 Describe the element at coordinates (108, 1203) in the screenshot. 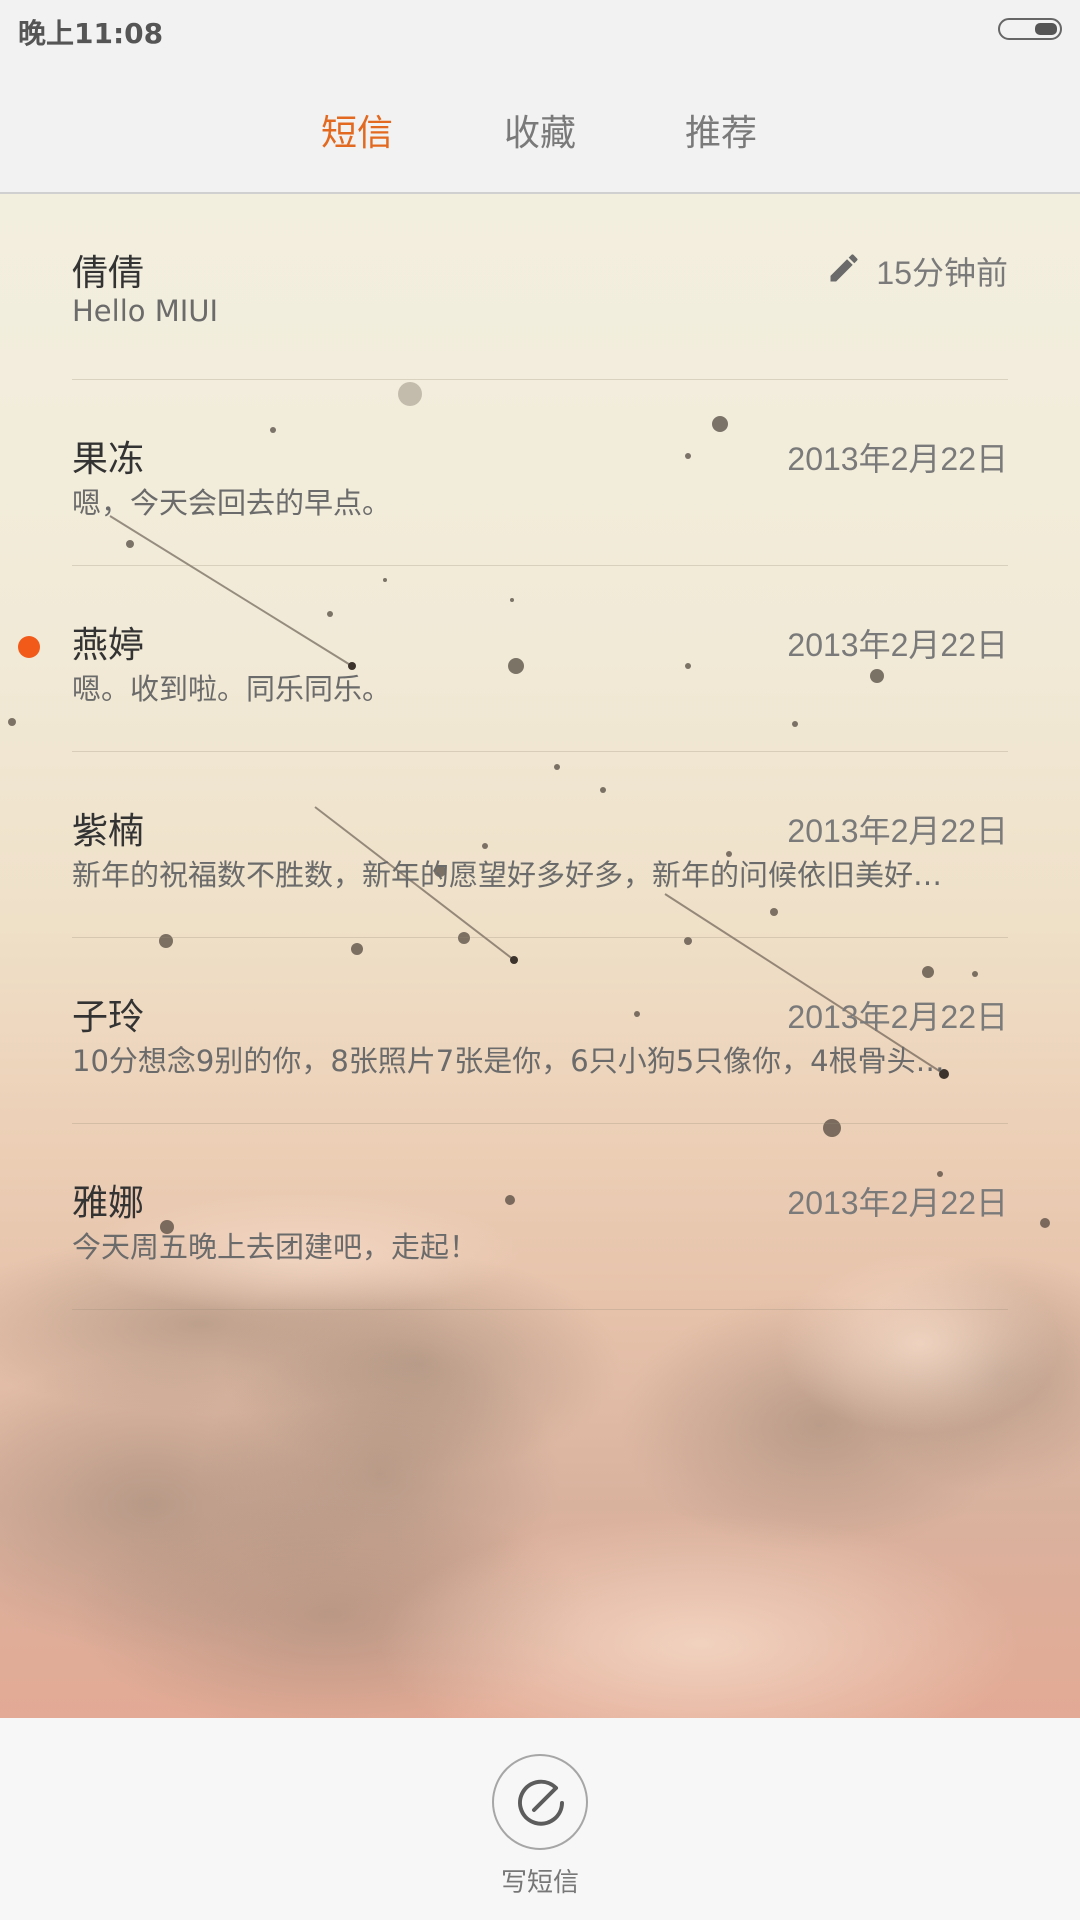

I see `contact-name: 雅娜` at that location.